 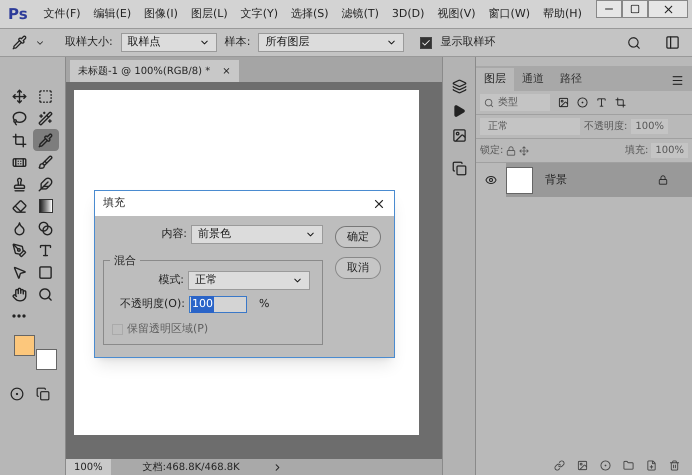 I want to click on type-icon, so click(x=45, y=250).